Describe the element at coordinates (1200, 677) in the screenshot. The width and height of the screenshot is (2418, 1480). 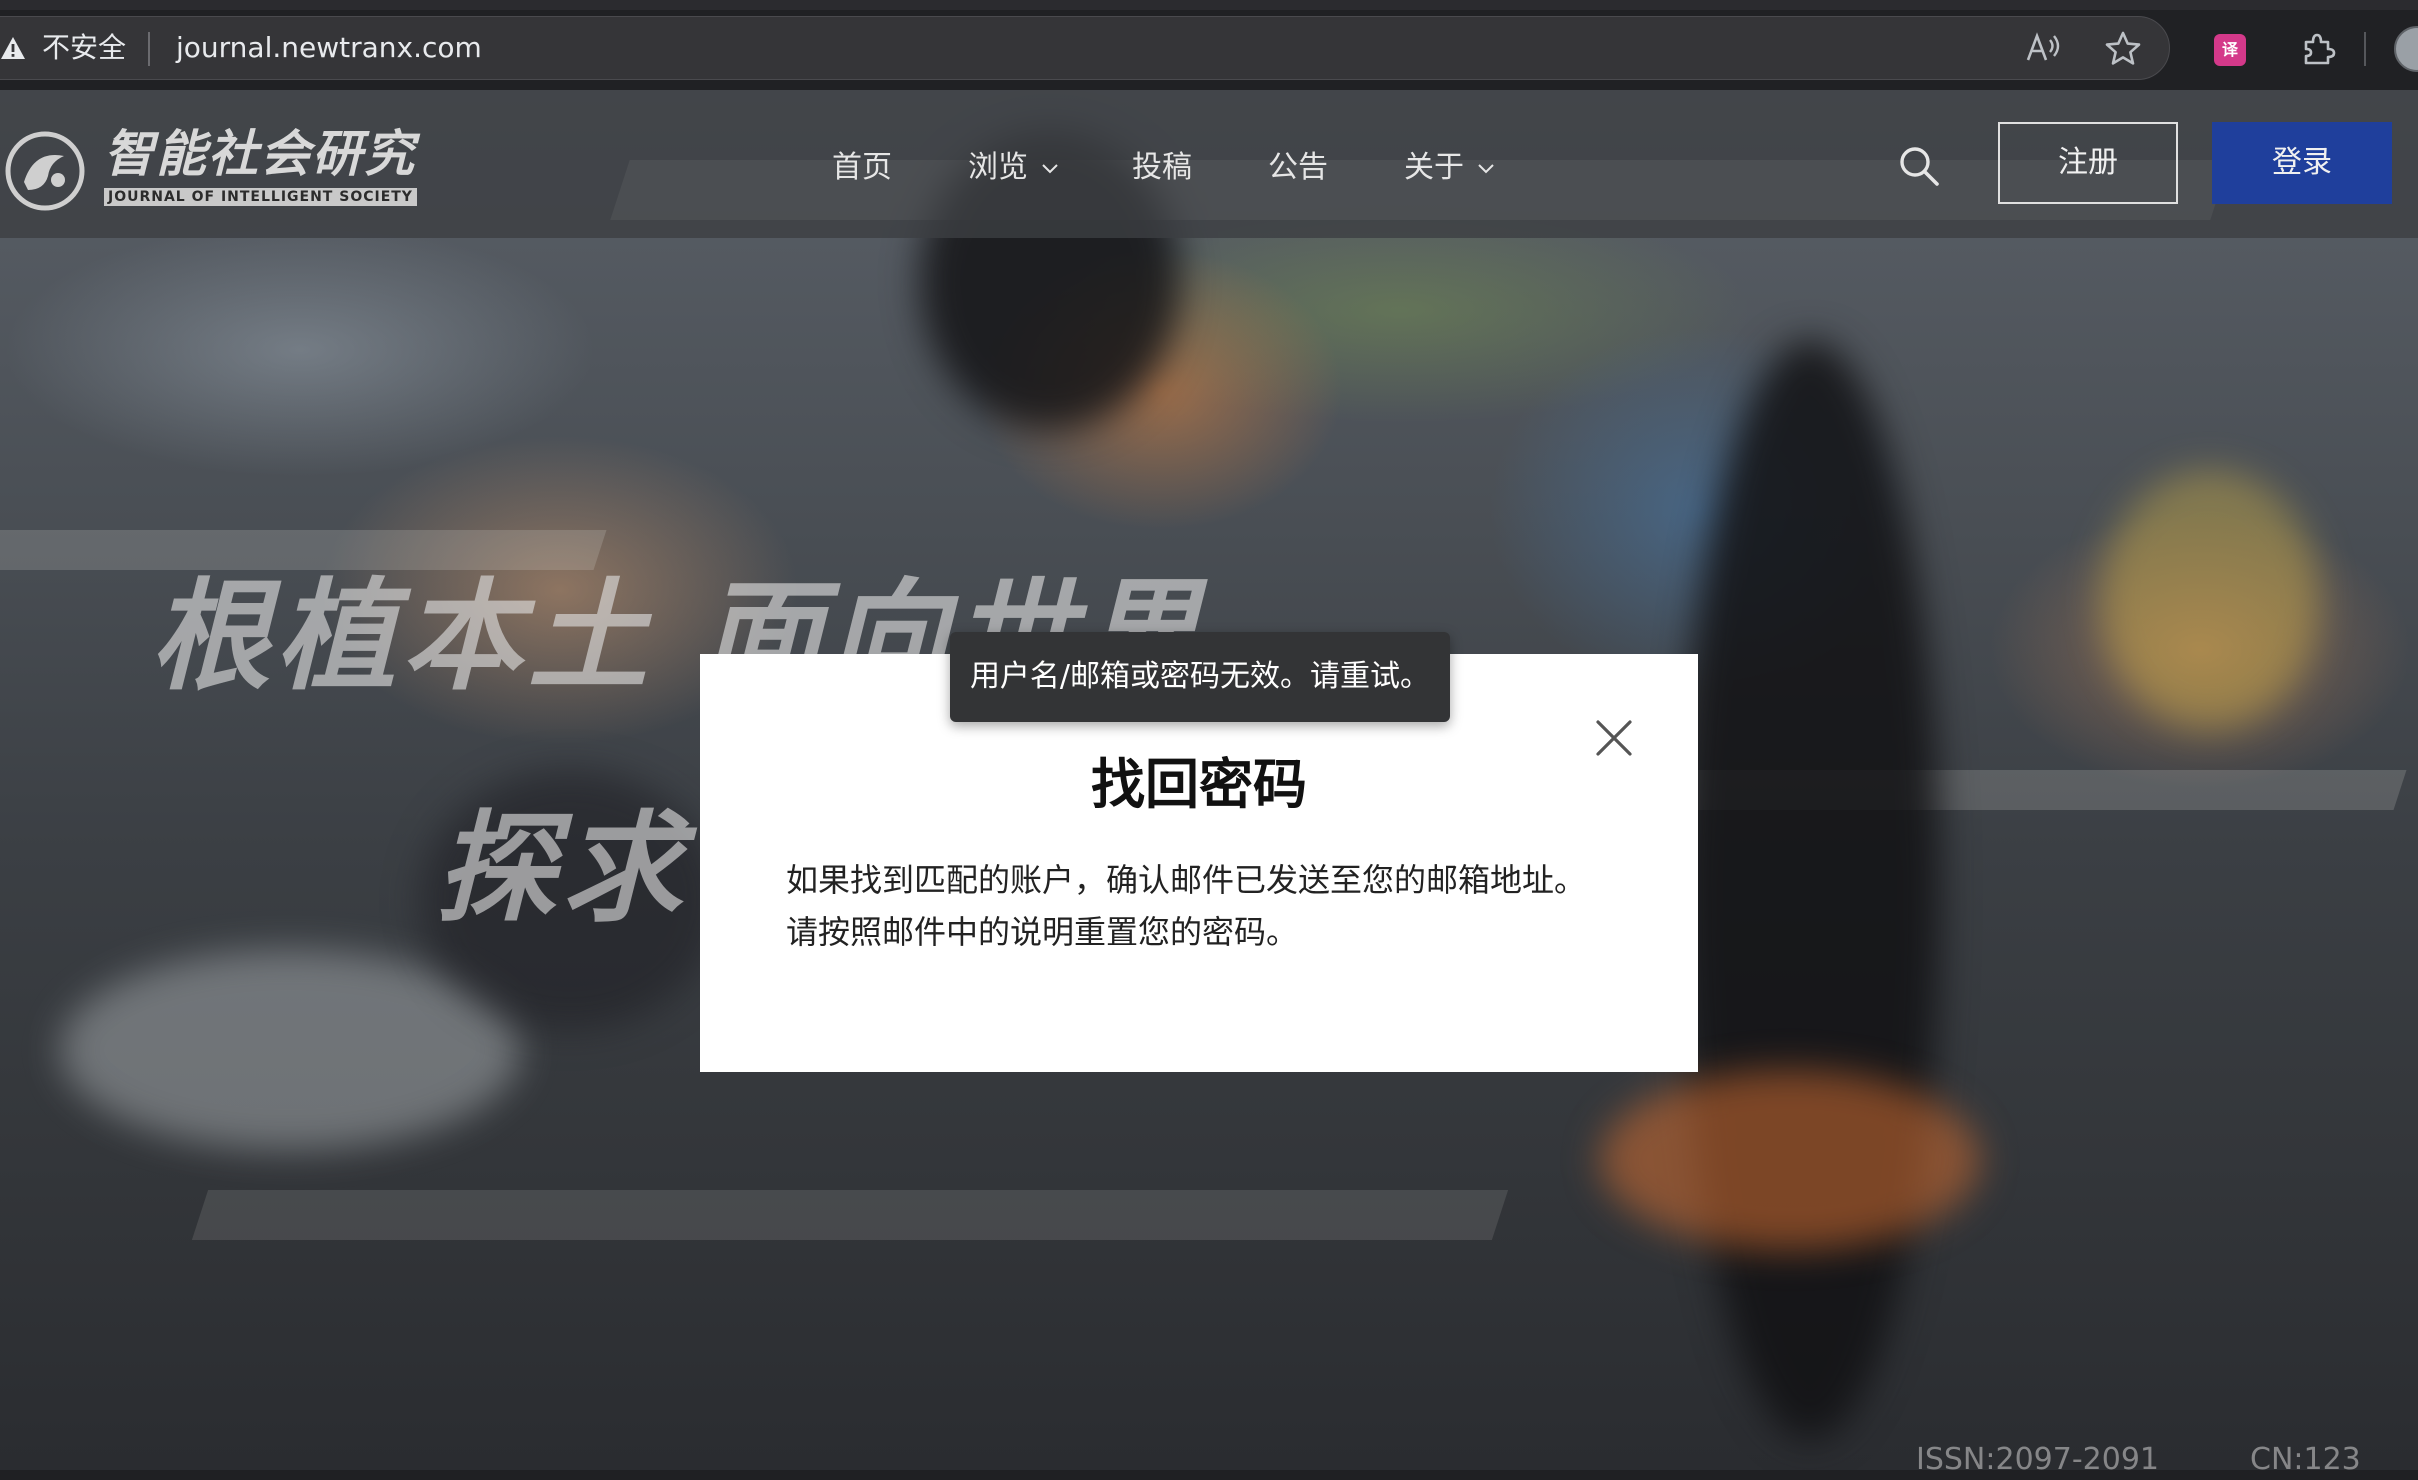
I see `error-toast: 用户名/邮箱或密码无效。请重试。` at that location.